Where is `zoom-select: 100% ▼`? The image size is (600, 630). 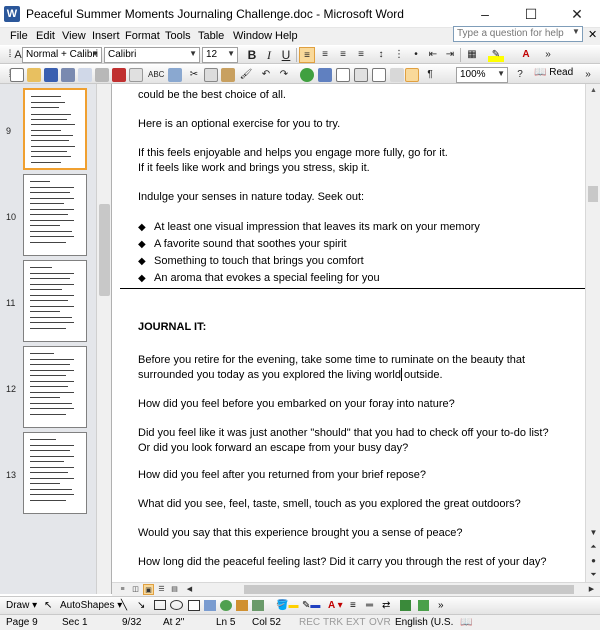
zoom-select: 100% ▼ is located at coordinates (482, 75).